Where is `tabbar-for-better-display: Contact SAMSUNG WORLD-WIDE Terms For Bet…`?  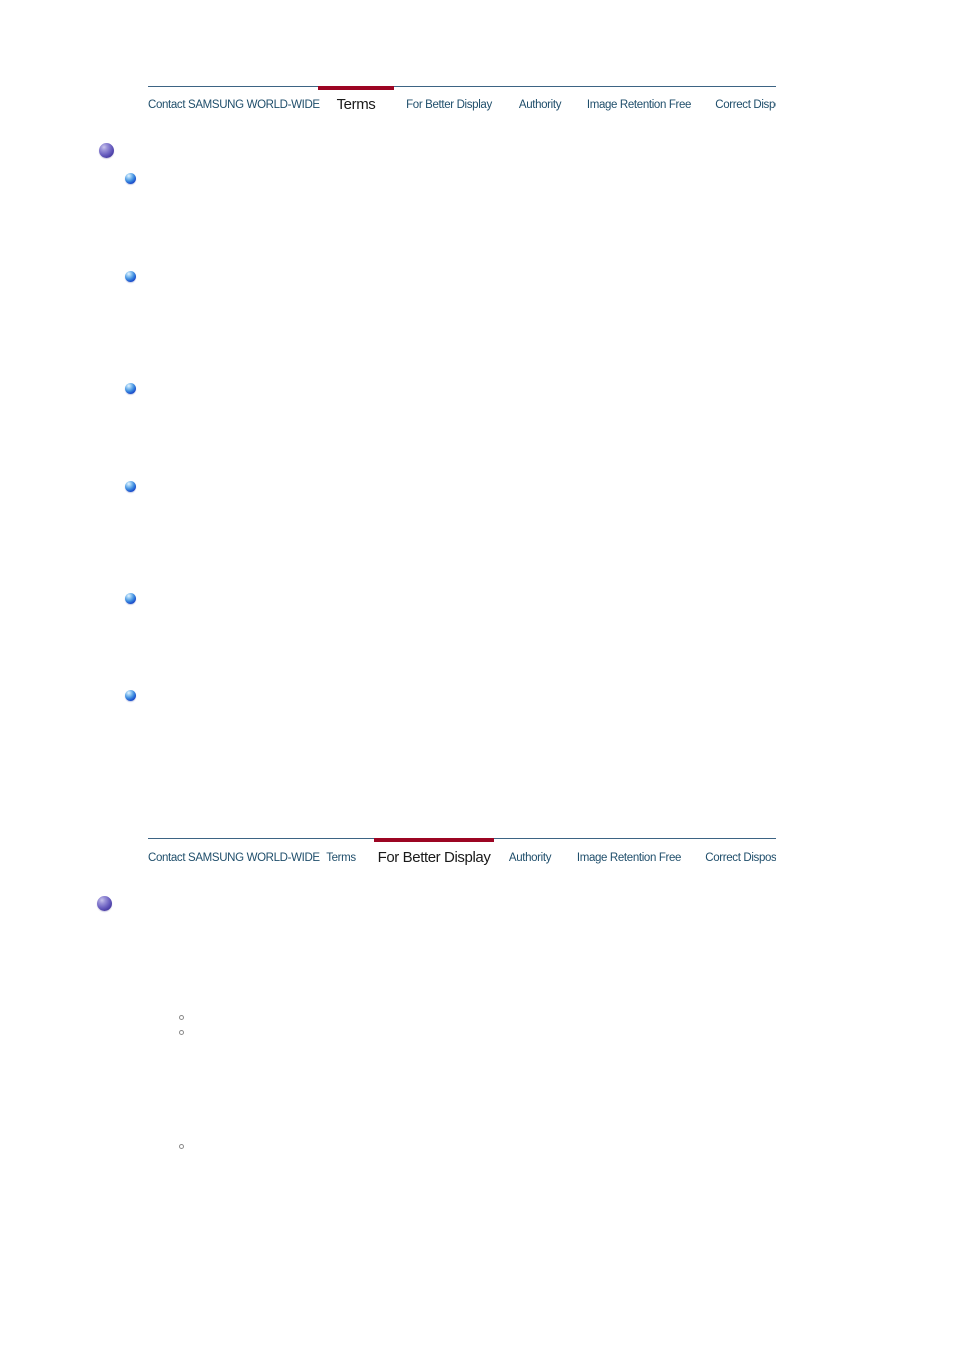 tabbar-for-better-display: Contact SAMSUNG WORLD-WIDE Terms For Bet… is located at coordinates (462, 858).